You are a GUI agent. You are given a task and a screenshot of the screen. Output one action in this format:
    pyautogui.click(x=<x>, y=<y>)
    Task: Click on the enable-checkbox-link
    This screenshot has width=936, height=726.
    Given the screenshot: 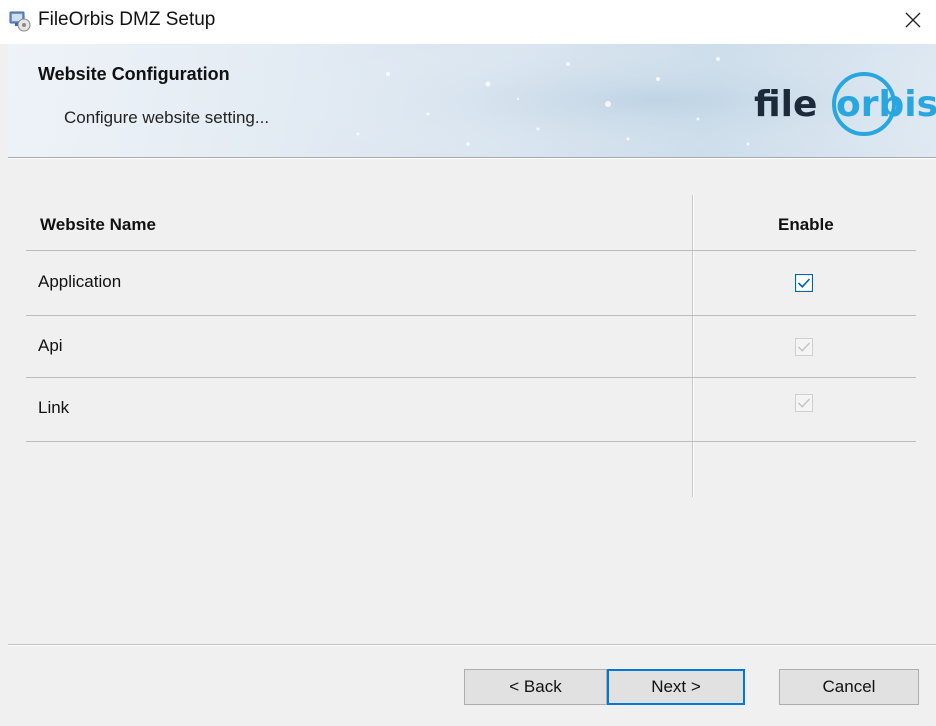 What is the action you would take?
    pyautogui.click(x=804, y=403)
    